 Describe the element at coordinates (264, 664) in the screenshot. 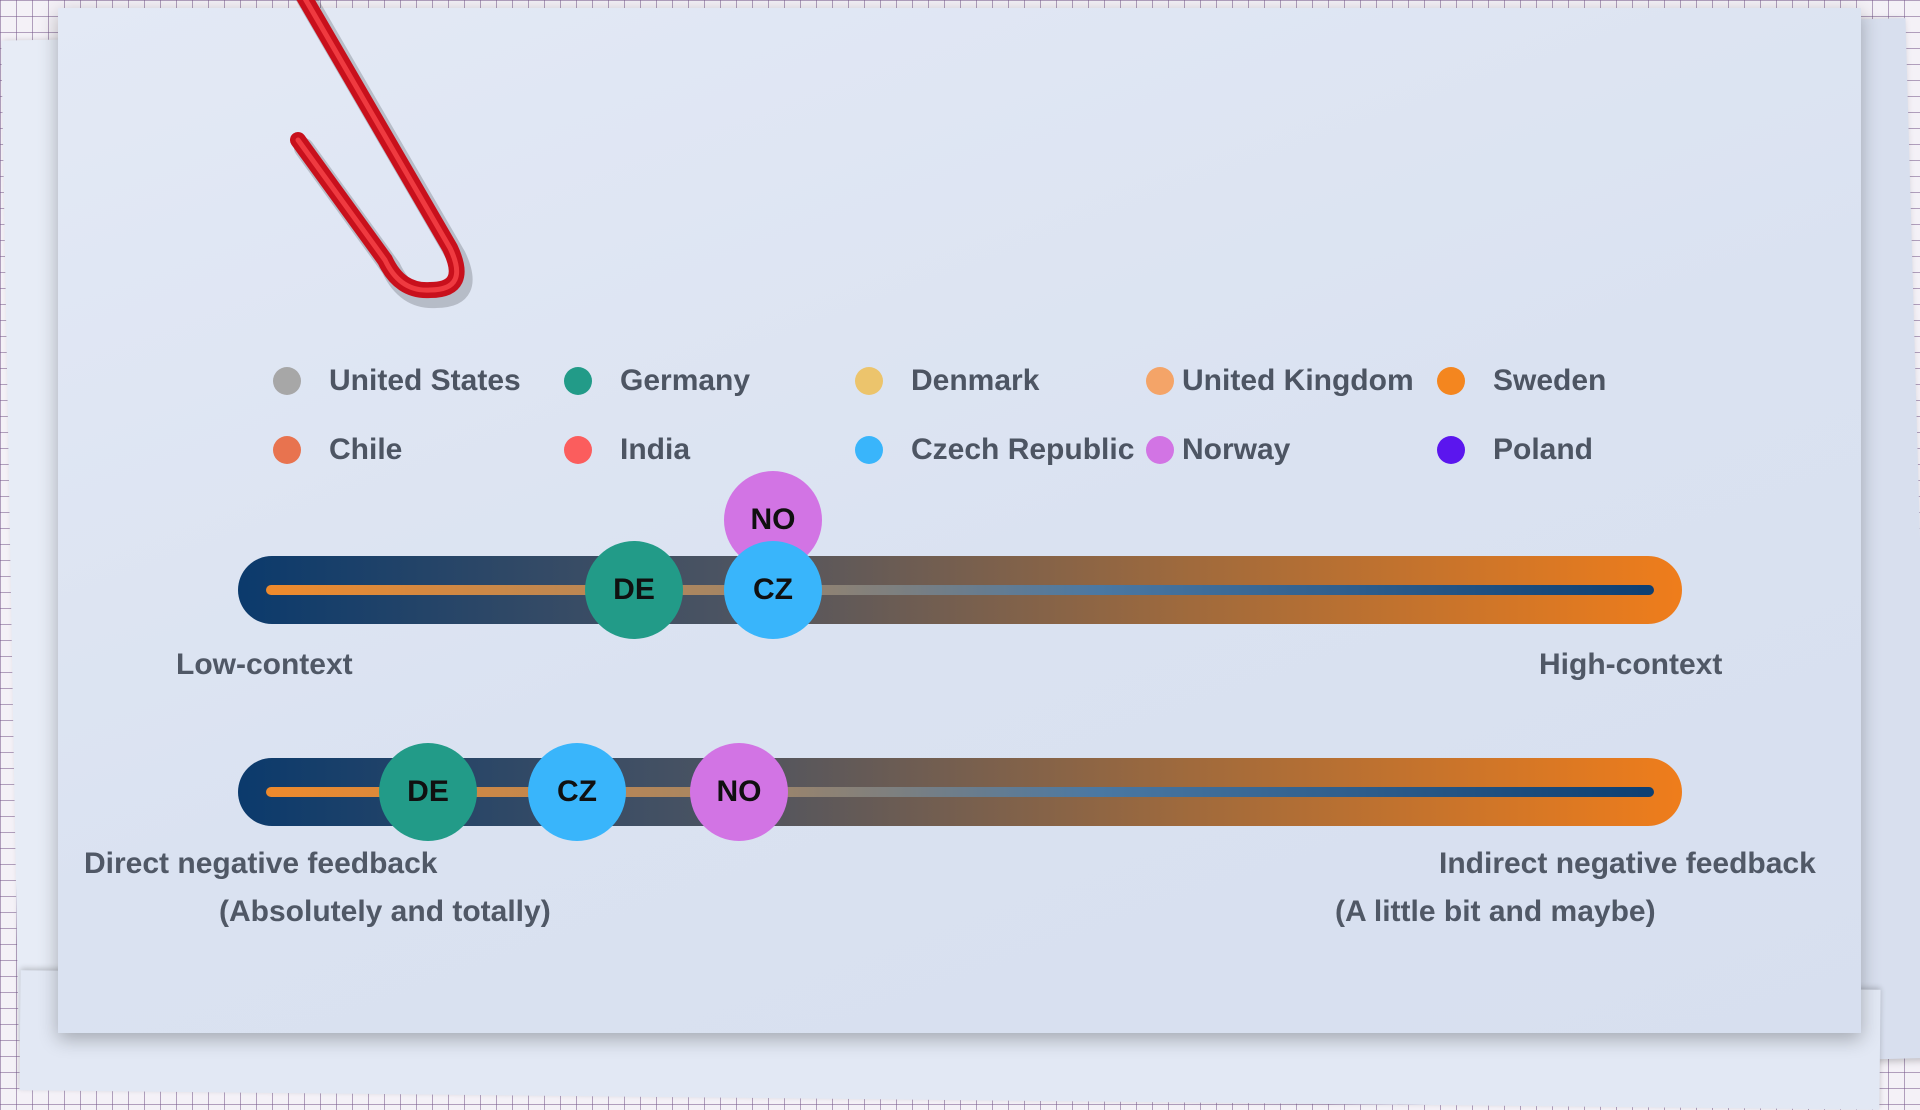

I see `low-context-label: Low-context` at that location.